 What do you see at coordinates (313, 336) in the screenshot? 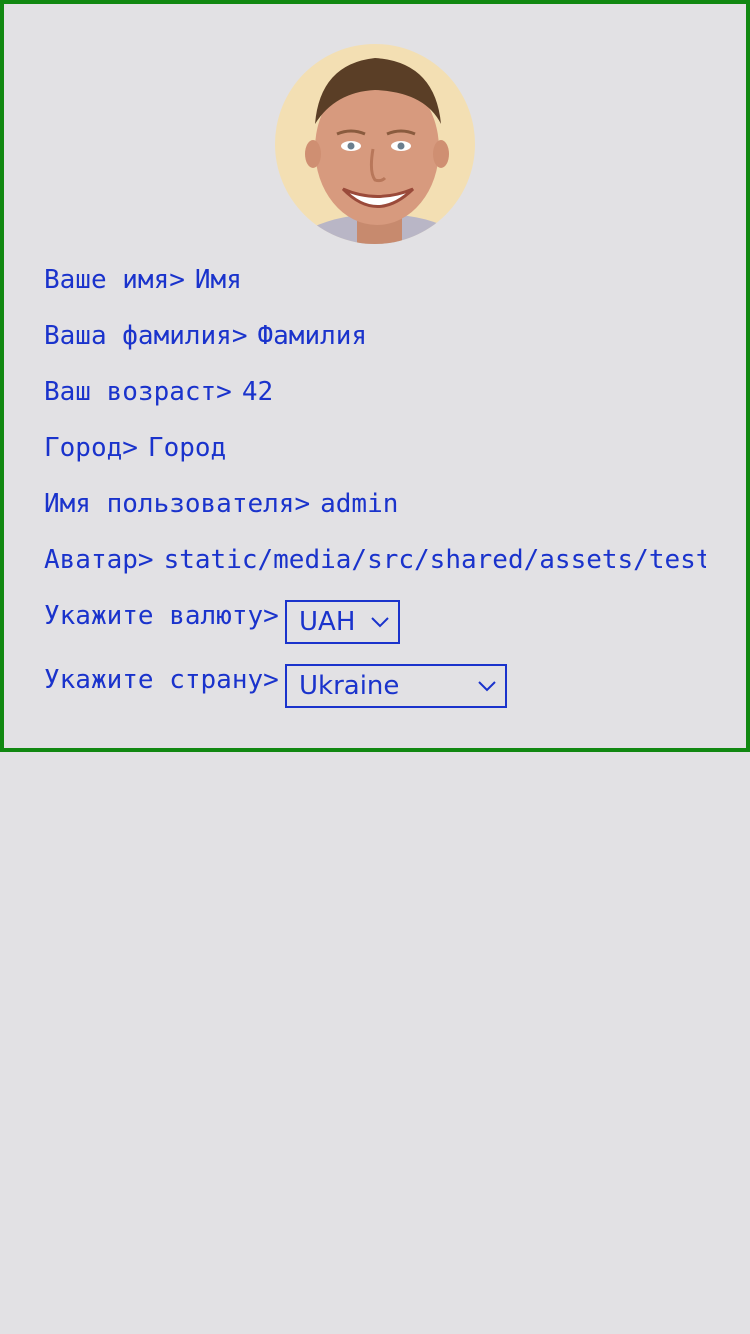
I see `last-name-value: Фамилия` at bounding box center [313, 336].